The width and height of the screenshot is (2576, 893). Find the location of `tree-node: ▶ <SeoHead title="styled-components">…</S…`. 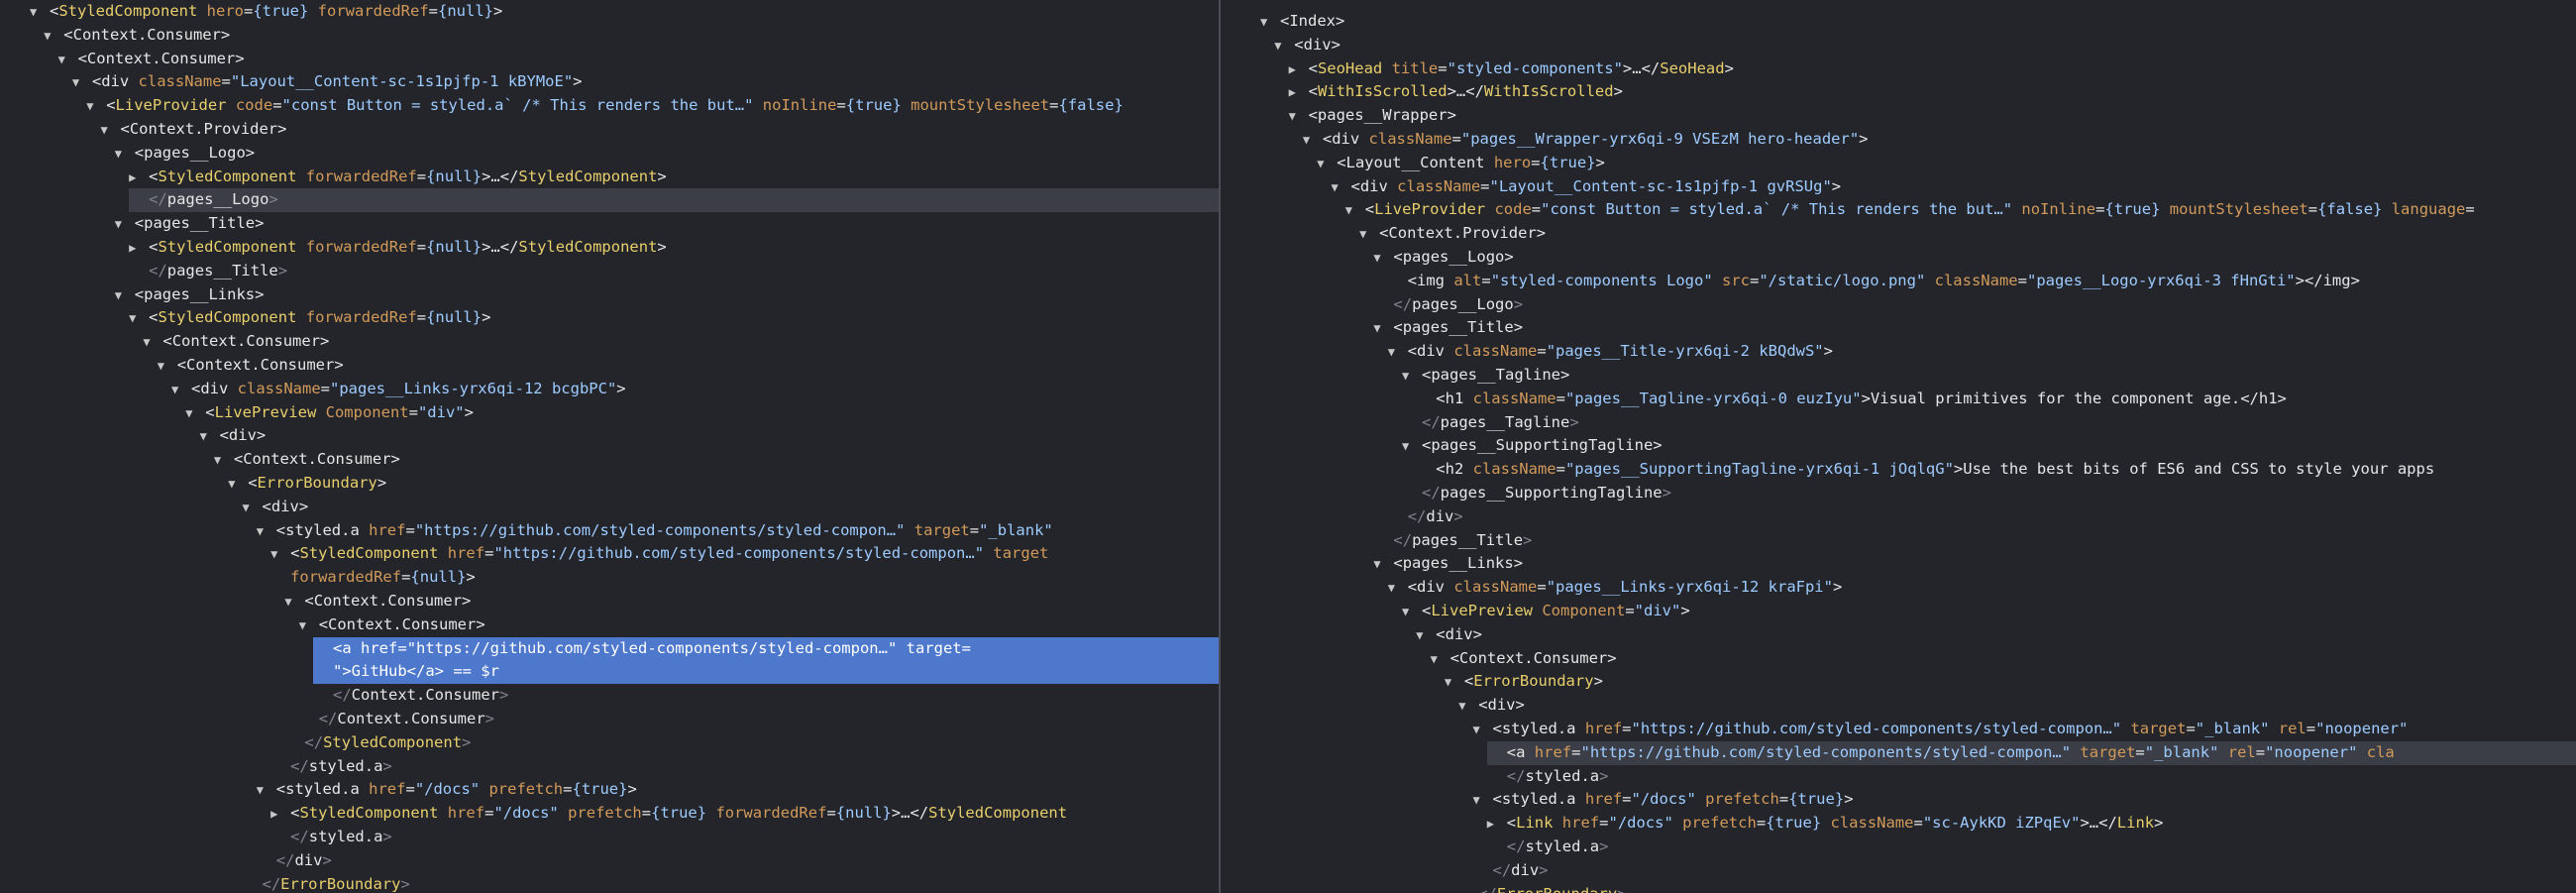

tree-node: ▶ <SeoHead title="styled-components">…</S… is located at coordinates (1512, 69).